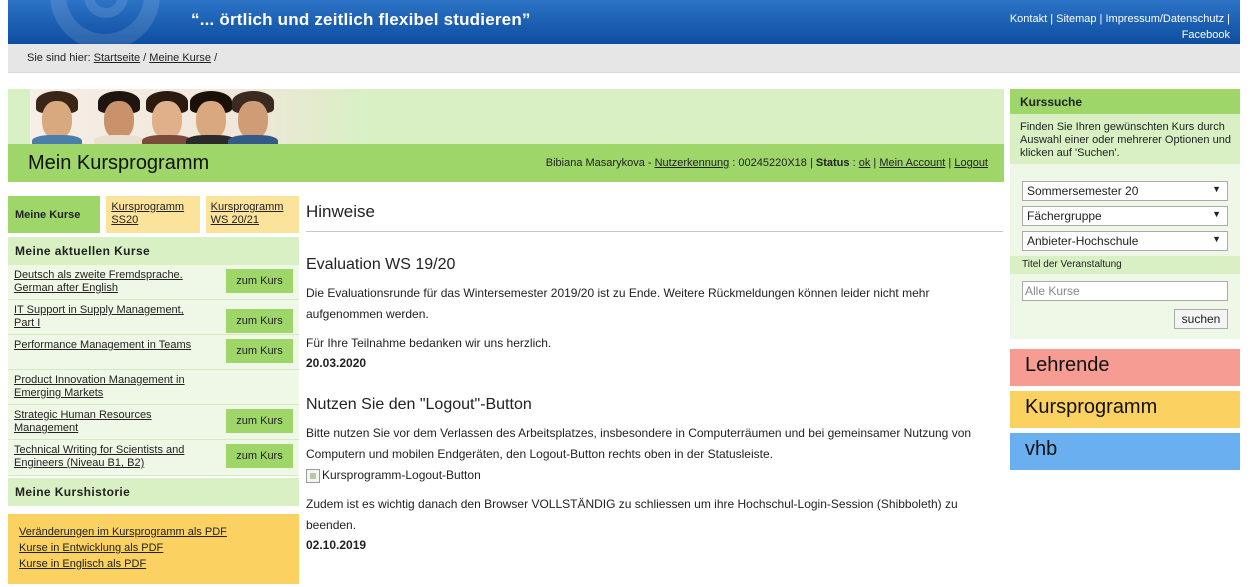 The width and height of the screenshot is (1251, 587). Describe the element at coordinates (119, 163) in the screenshot. I see `page-title: Mein Kursprogramm` at that location.